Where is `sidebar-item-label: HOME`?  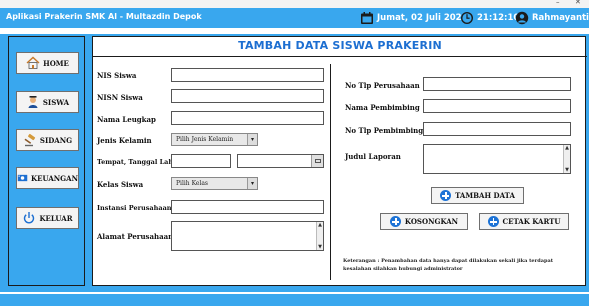
sidebar-item-label: HOME is located at coordinates (56, 63).